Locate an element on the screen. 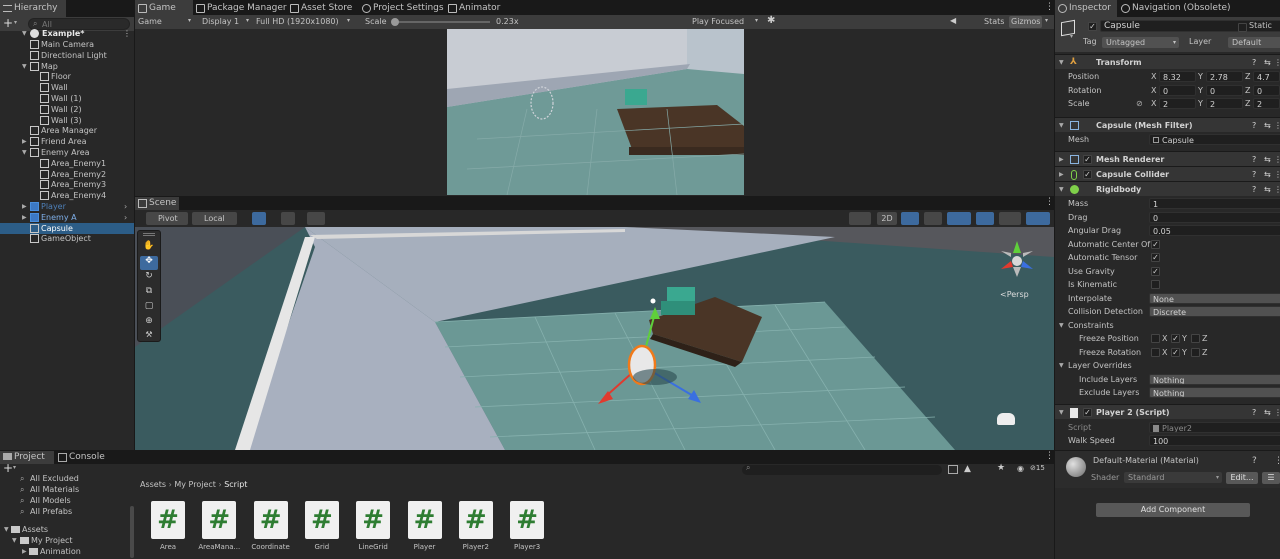  overlay-menu-icon is located at coordinates (1006, 419).